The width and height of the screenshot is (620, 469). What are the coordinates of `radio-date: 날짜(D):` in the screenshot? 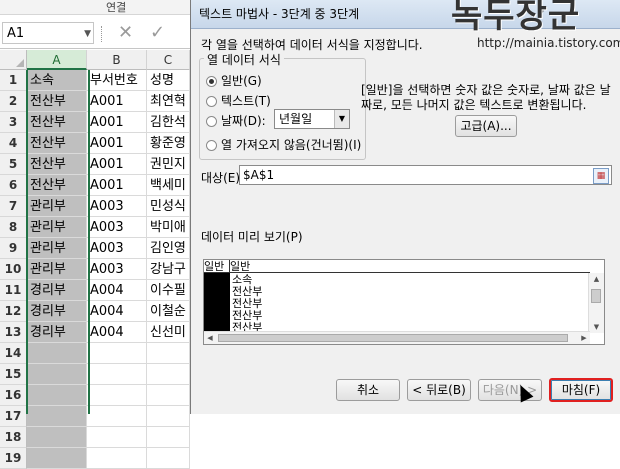 It's located at (236, 121).